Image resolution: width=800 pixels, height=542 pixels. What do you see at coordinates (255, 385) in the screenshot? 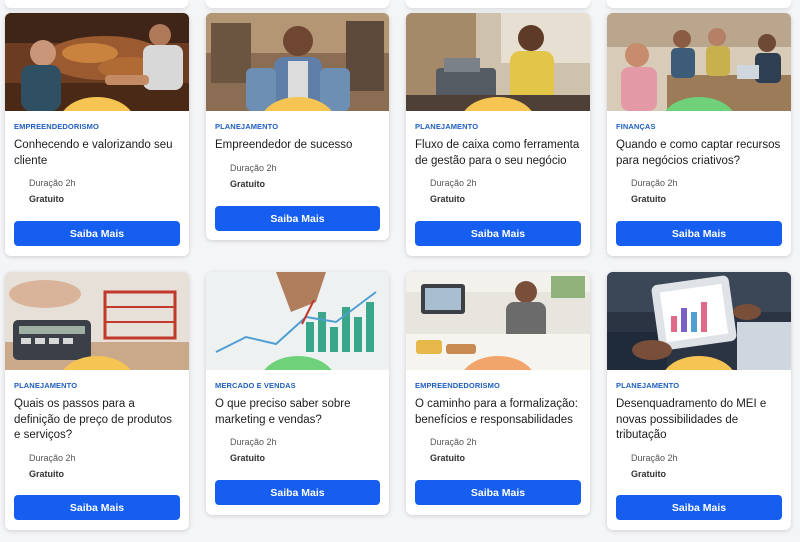
I see `course-category: MERCADO E VENDAS` at bounding box center [255, 385].